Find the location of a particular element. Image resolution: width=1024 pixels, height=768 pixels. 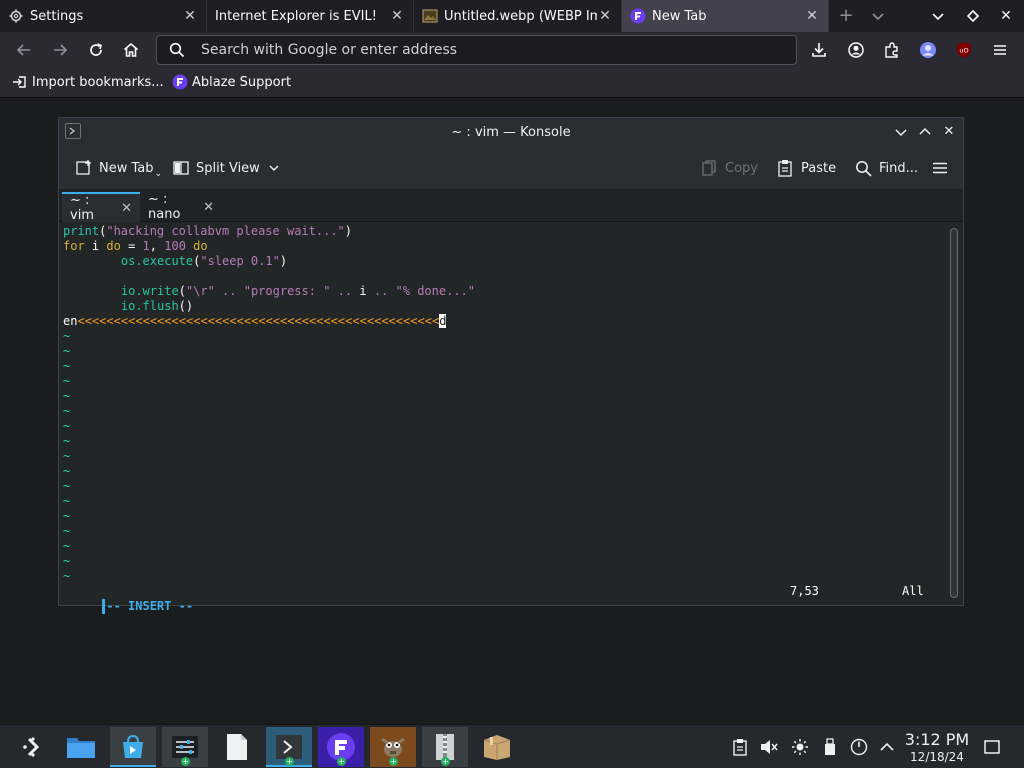

konsole-tab-bar: ~ : vim ✕ ~ : nano ✕ is located at coordinates (511, 206).